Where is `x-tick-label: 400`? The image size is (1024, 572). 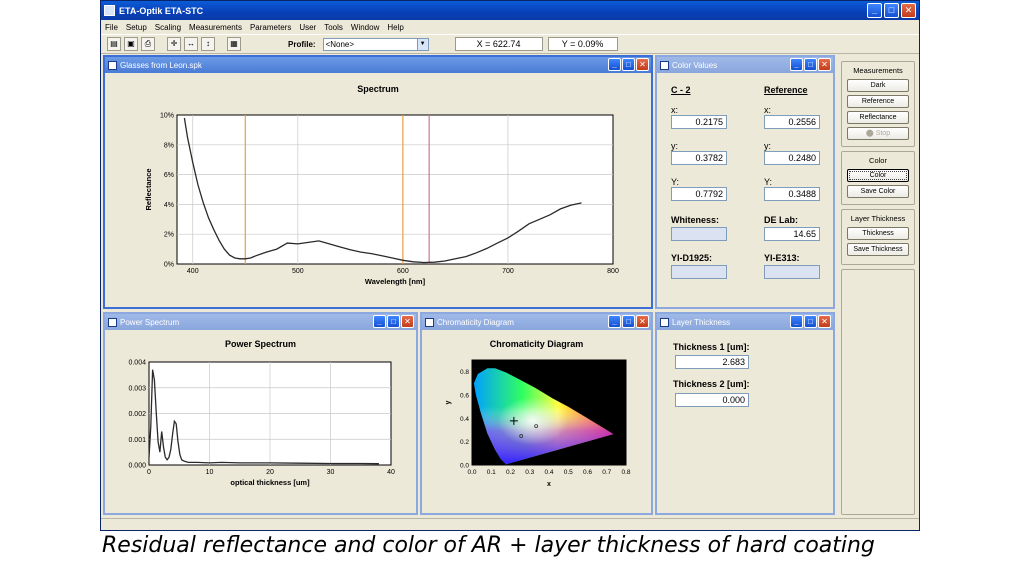 x-tick-label: 400 is located at coordinates (193, 271).